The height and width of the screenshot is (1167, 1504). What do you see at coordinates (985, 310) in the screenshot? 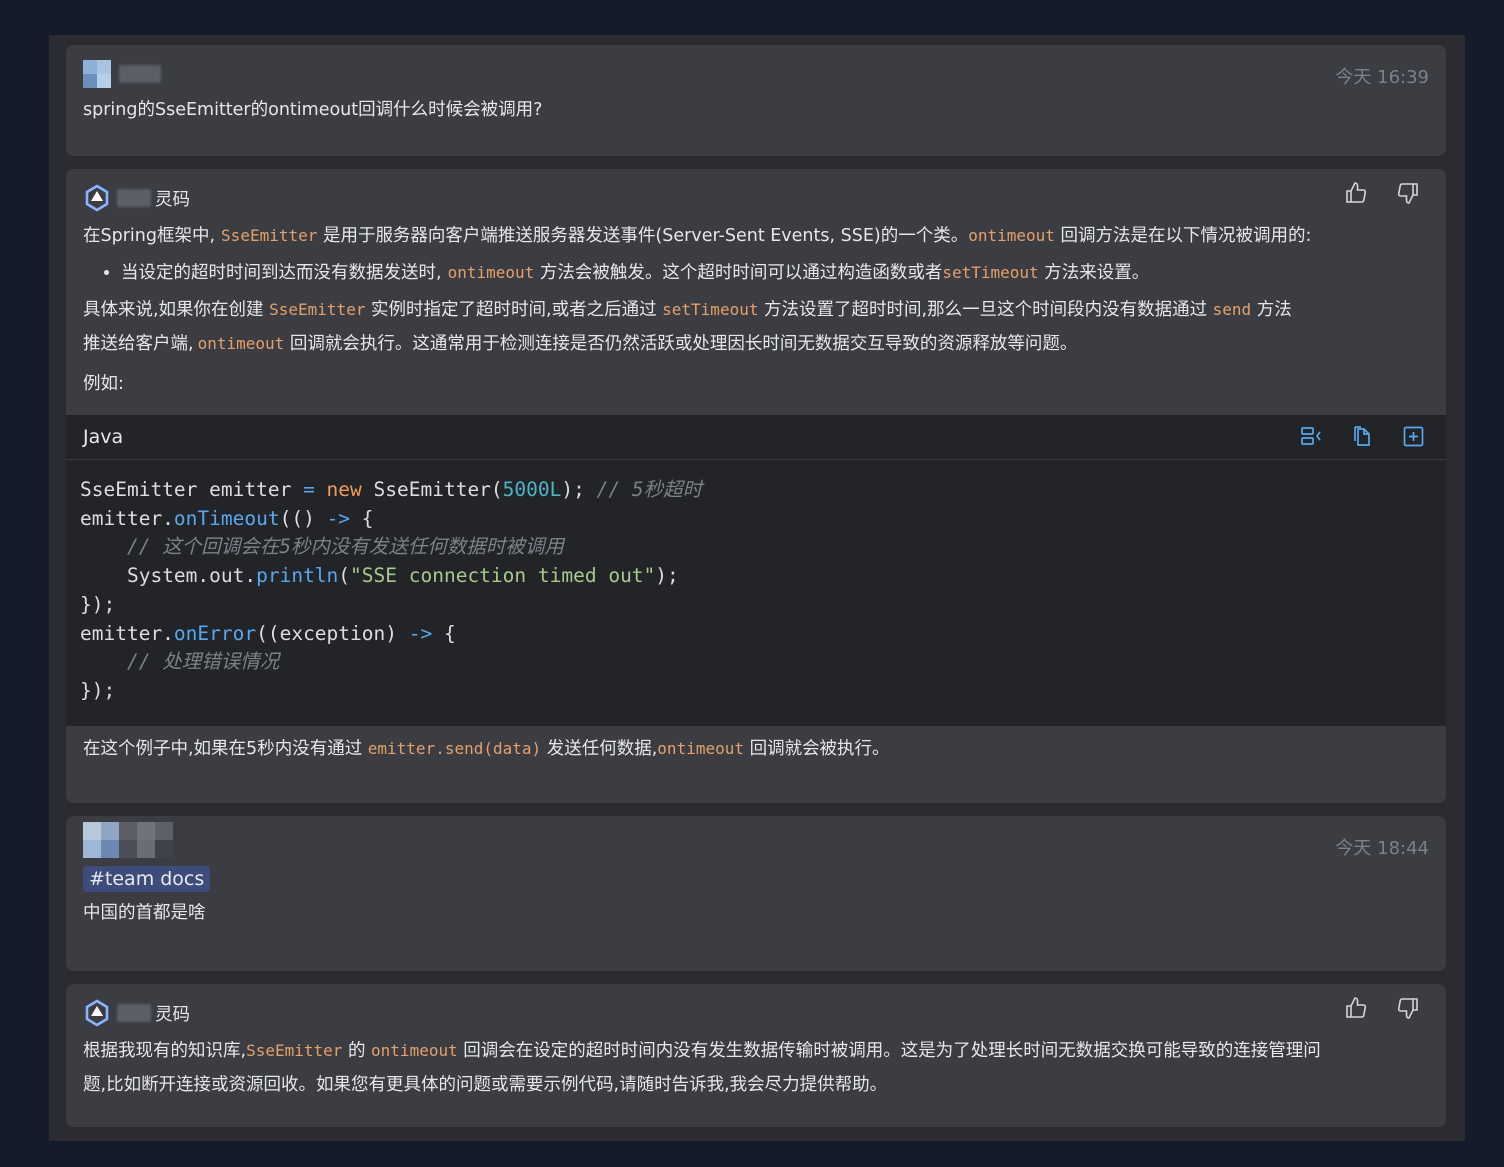
I see `text-span: 方法设置了超时时间,那么一旦这个时间段内没有数据通过` at bounding box center [985, 310].